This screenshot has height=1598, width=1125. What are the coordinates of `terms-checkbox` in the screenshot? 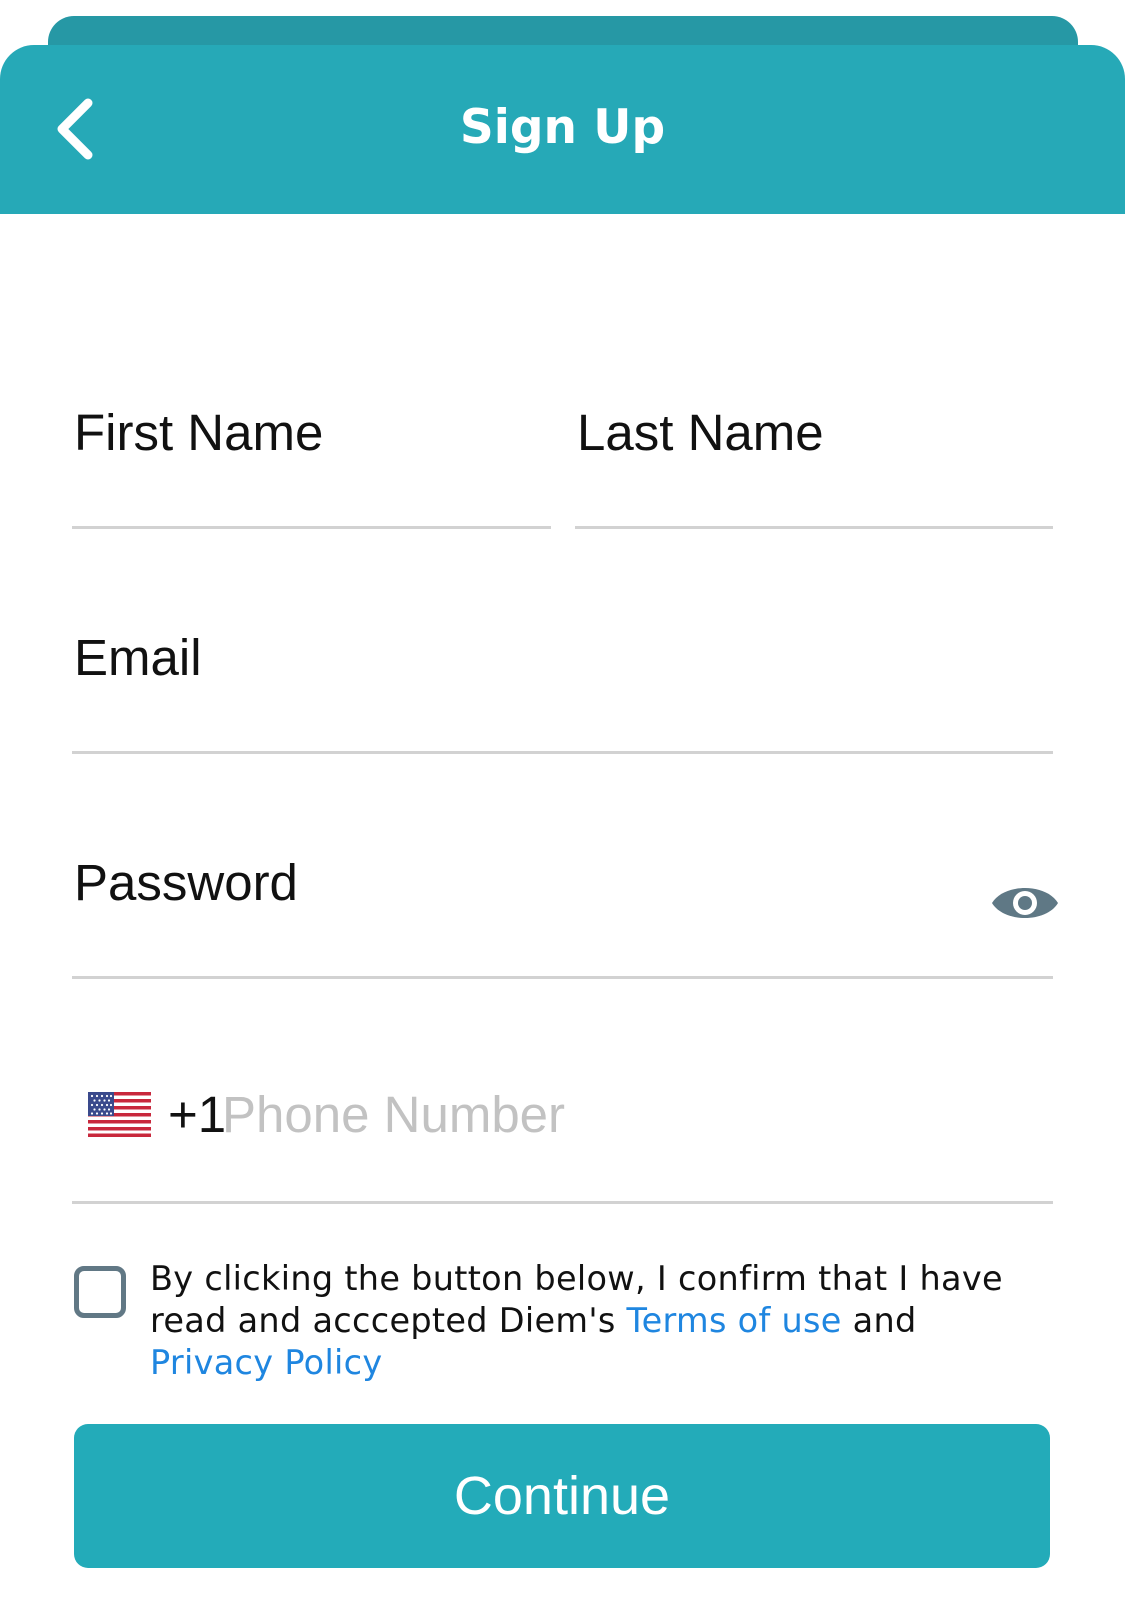 It's located at (100, 1292).